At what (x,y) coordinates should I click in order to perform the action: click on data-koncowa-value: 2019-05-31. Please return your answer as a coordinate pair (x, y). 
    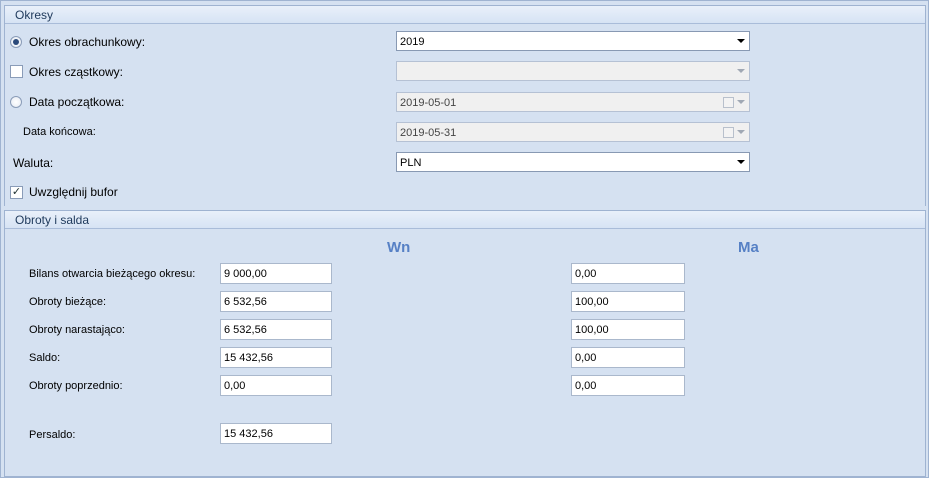
    Looking at the image, I should click on (428, 133).